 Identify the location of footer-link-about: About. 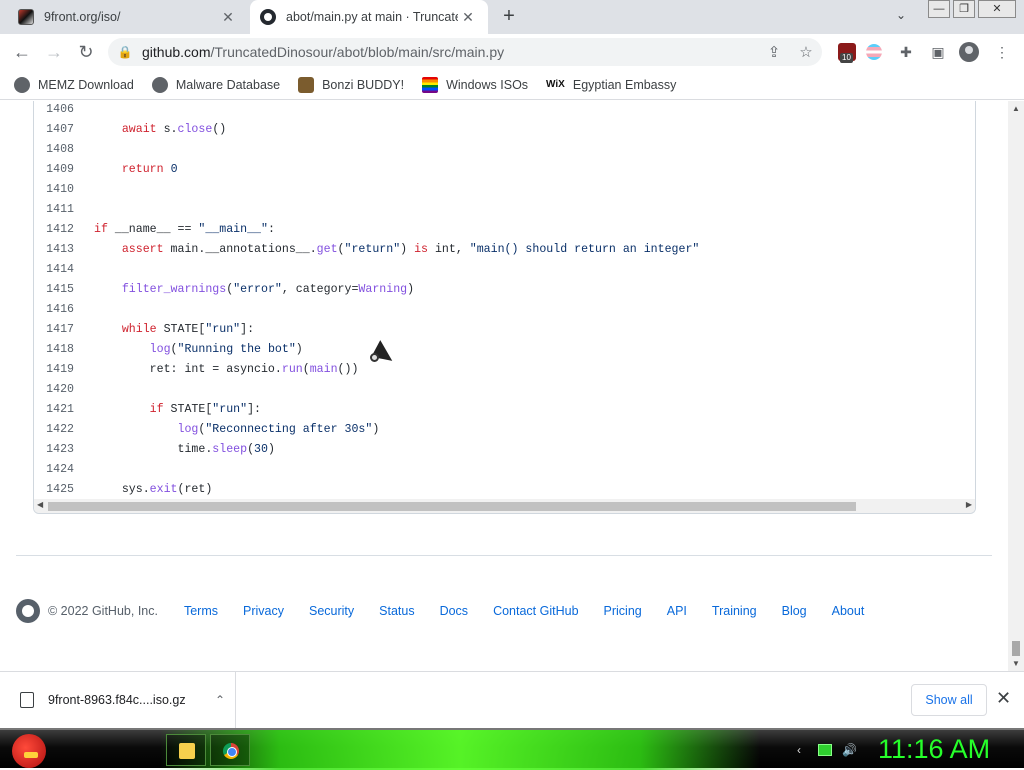
(848, 611).